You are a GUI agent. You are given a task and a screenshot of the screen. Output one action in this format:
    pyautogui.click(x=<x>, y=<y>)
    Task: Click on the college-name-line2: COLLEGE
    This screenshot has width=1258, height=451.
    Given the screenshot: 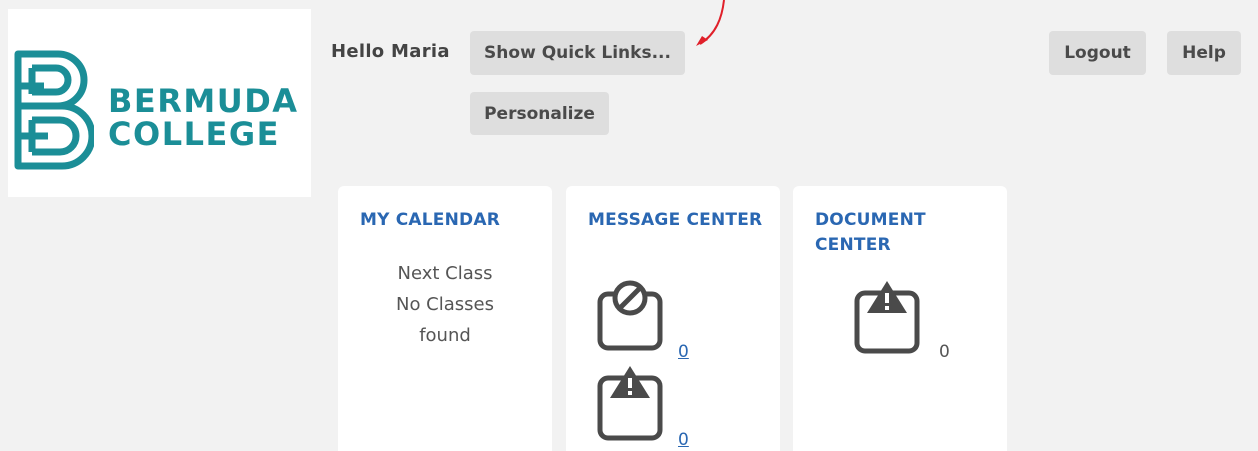 What is the action you would take?
    pyautogui.click(x=194, y=134)
    